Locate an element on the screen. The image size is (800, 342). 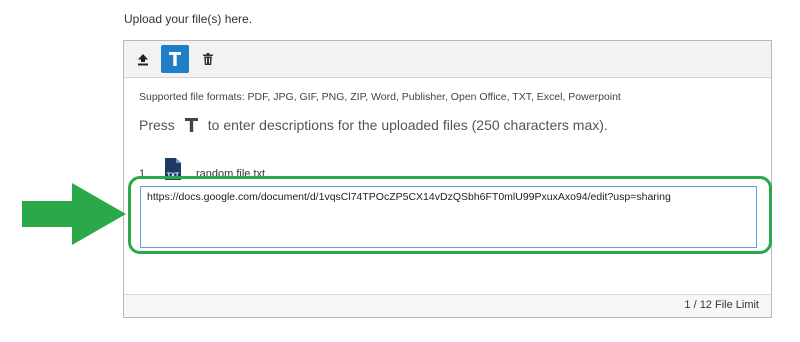
upload-button is located at coordinates (143, 59).